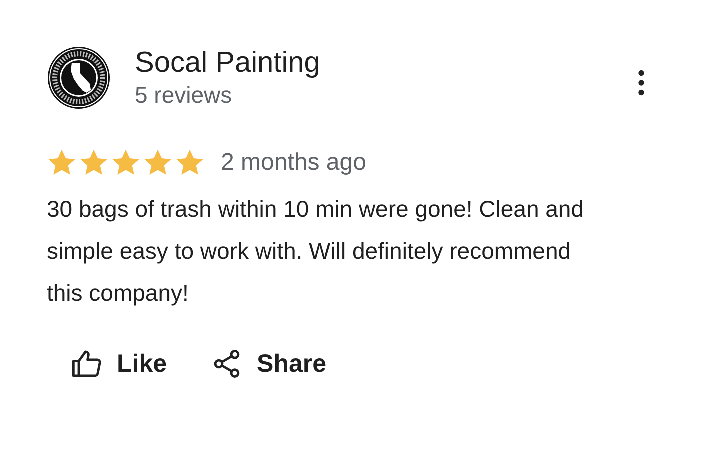 The image size is (701, 473). I want to click on avatar-logo-icon, so click(79, 78).